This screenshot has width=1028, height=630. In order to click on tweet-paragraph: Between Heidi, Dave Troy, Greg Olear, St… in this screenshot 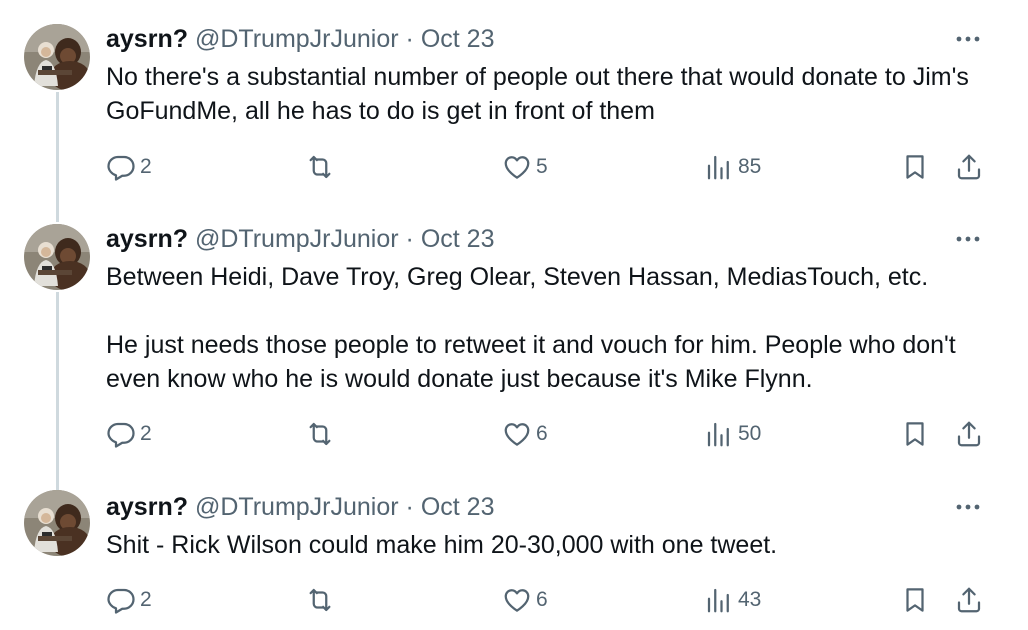, I will do `click(517, 277)`.